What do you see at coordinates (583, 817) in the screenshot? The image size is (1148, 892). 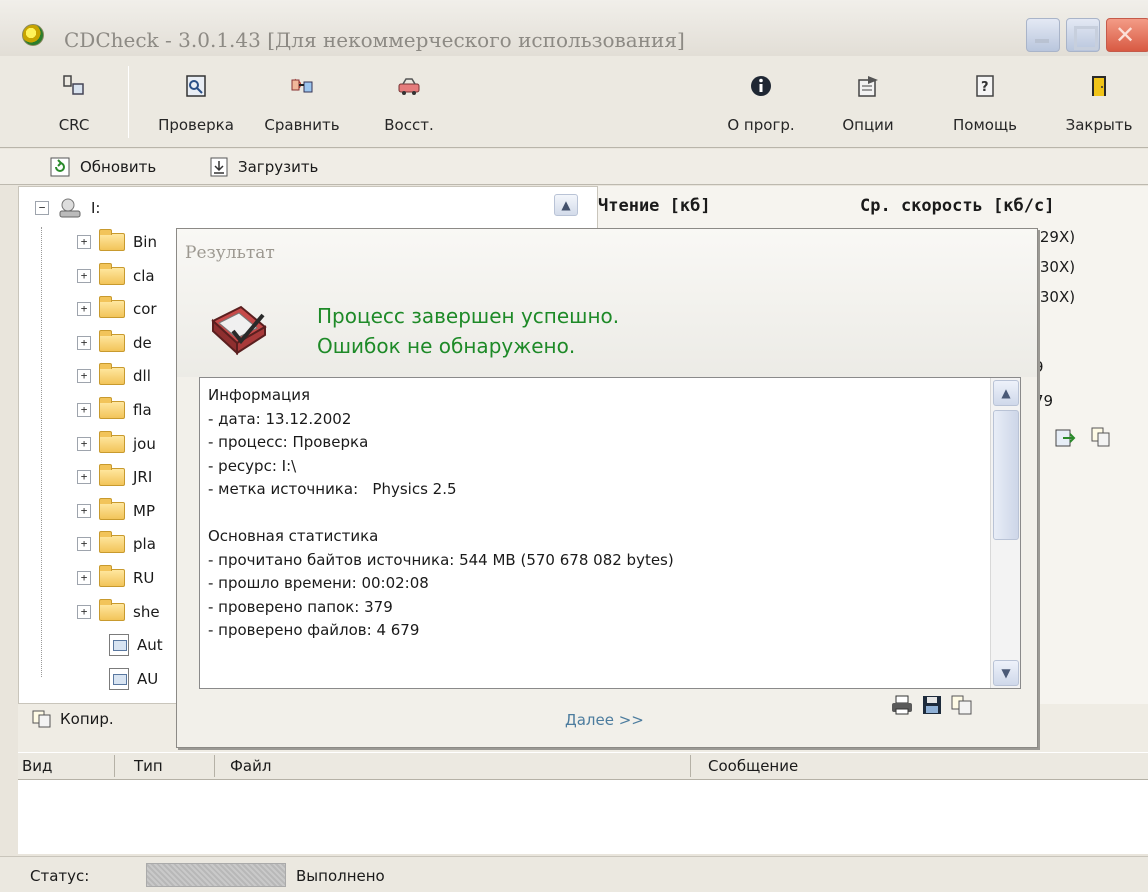 I see `log-table-body` at bounding box center [583, 817].